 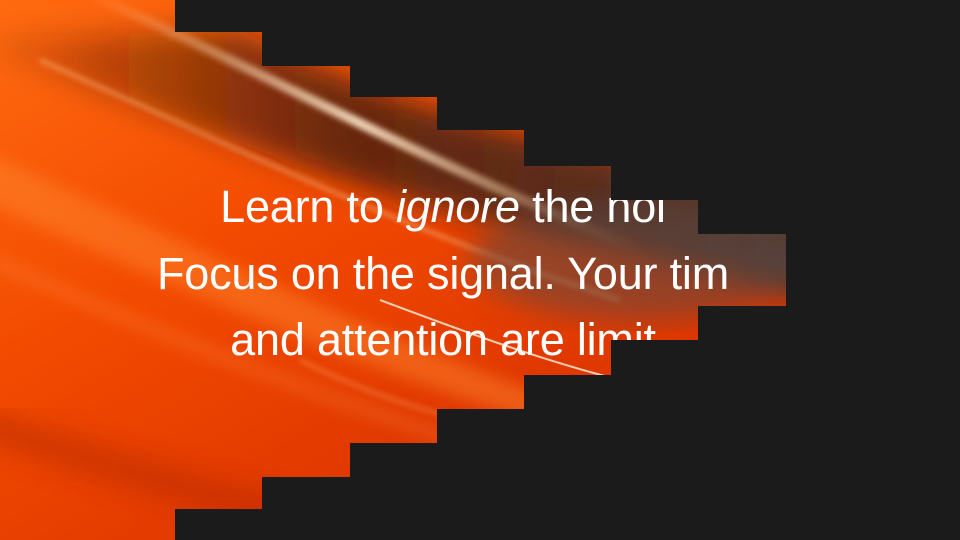 What do you see at coordinates (443, 273) in the screenshot?
I see `headline-line-2: Focus on the signal. Your tim` at bounding box center [443, 273].